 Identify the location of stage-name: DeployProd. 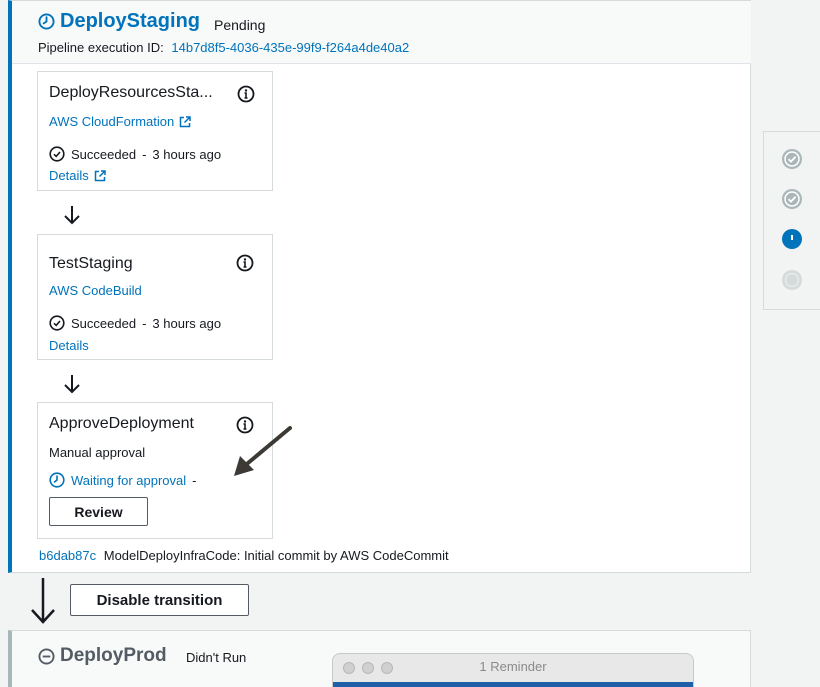
(113, 655).